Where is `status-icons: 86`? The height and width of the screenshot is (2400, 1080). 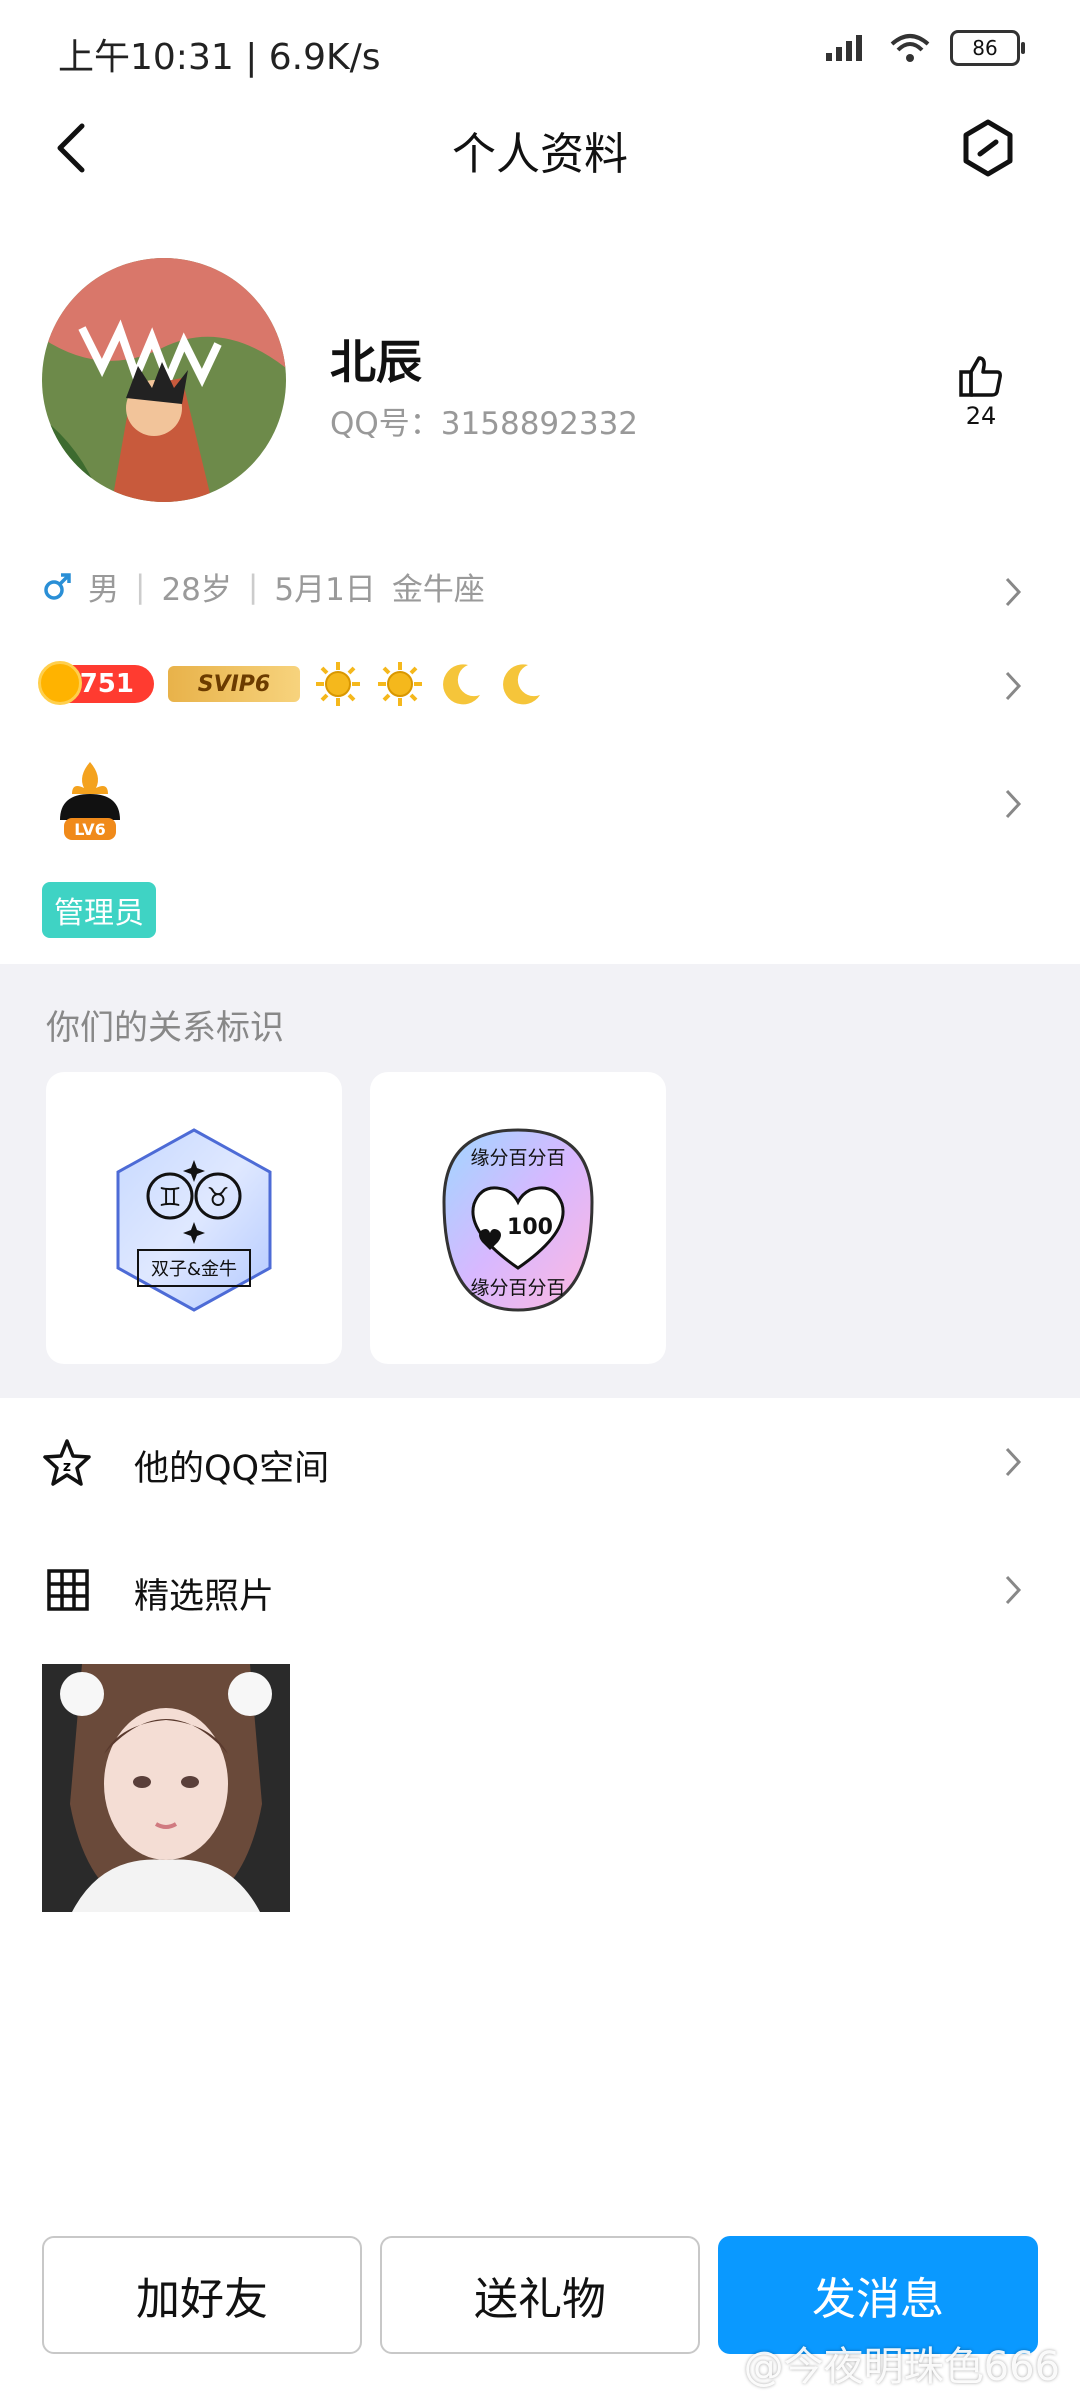 status-icons: 86 is located at coordinates (924, 48).